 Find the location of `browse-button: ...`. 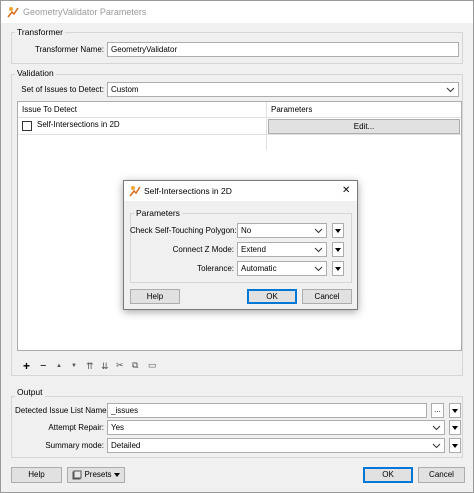

browse-button: ... is located at coordinates (437, 410).